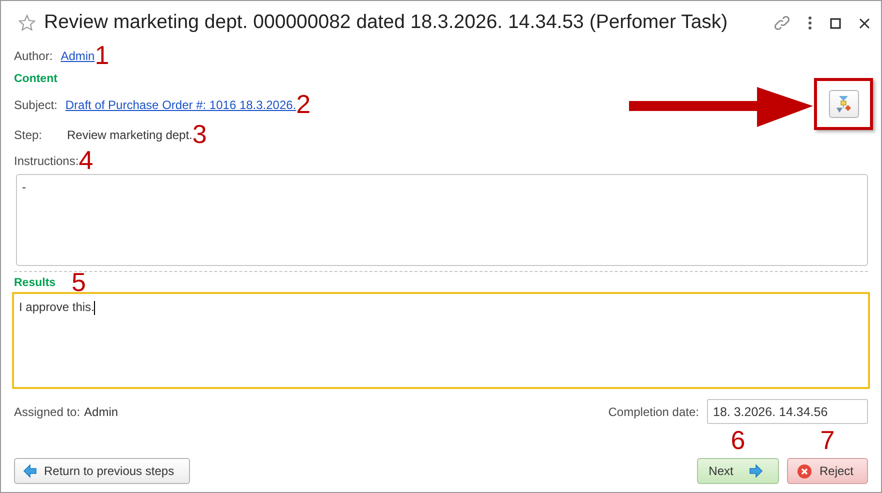 This screenshot has width=882, height=493. What do you see at coordinates (27, 23) in the screenshot?
I see `star-icon` at bounding box center [27, 23].